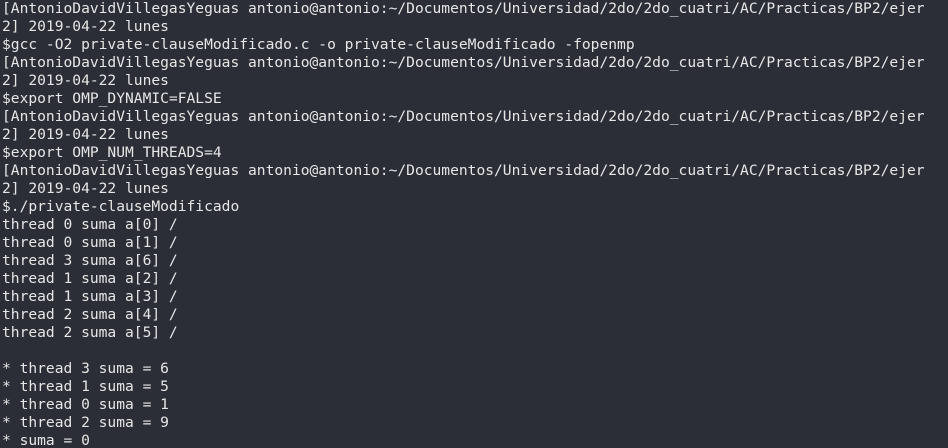 The height and width of the screenshot is (448, 948). What do you see at coordinates (90, 278) in the screenshot?
I see `output-line: thread 1 suma a[2] /` at bounding box center [90, 278].